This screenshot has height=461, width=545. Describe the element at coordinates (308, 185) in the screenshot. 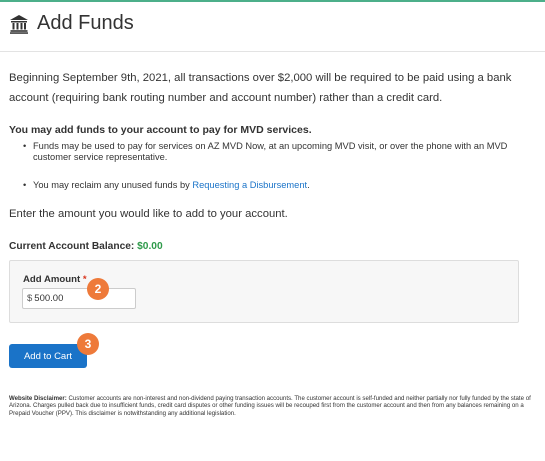

I see `reclaim-suffix-text: .` at that location.